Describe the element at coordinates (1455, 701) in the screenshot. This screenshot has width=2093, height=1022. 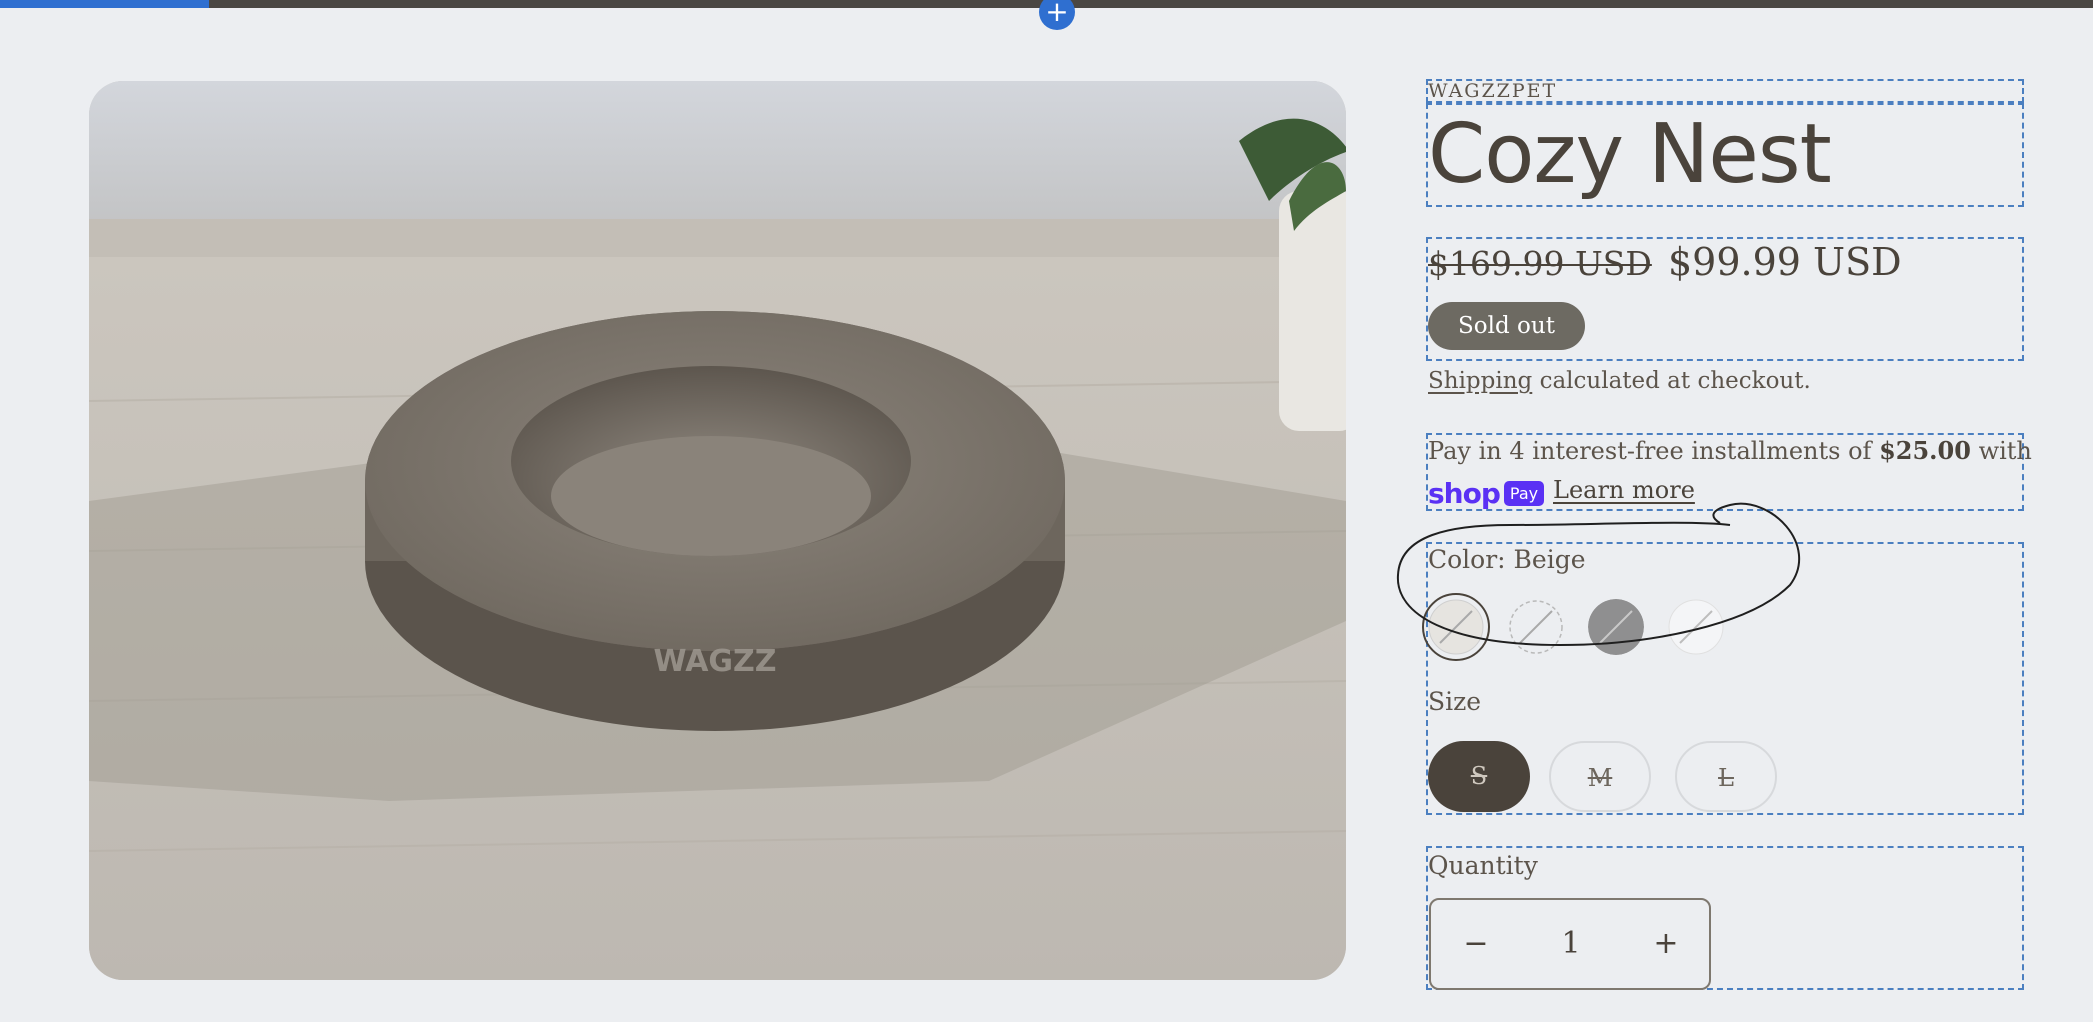
I see `size-option-label: Size` at that location.